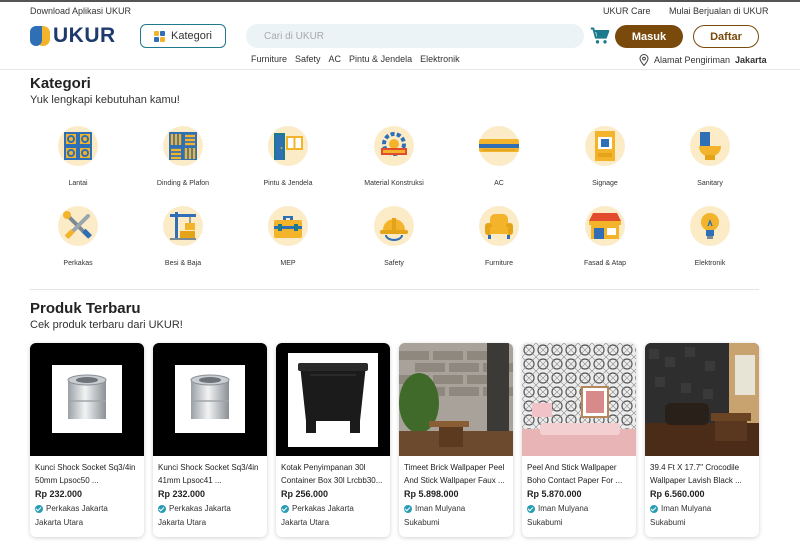 This screenshot has width=800, height=550. Describe the element at coordinates (554, 494) in the screenshot. I see `product-price: Rp 5.870.000` at that location.